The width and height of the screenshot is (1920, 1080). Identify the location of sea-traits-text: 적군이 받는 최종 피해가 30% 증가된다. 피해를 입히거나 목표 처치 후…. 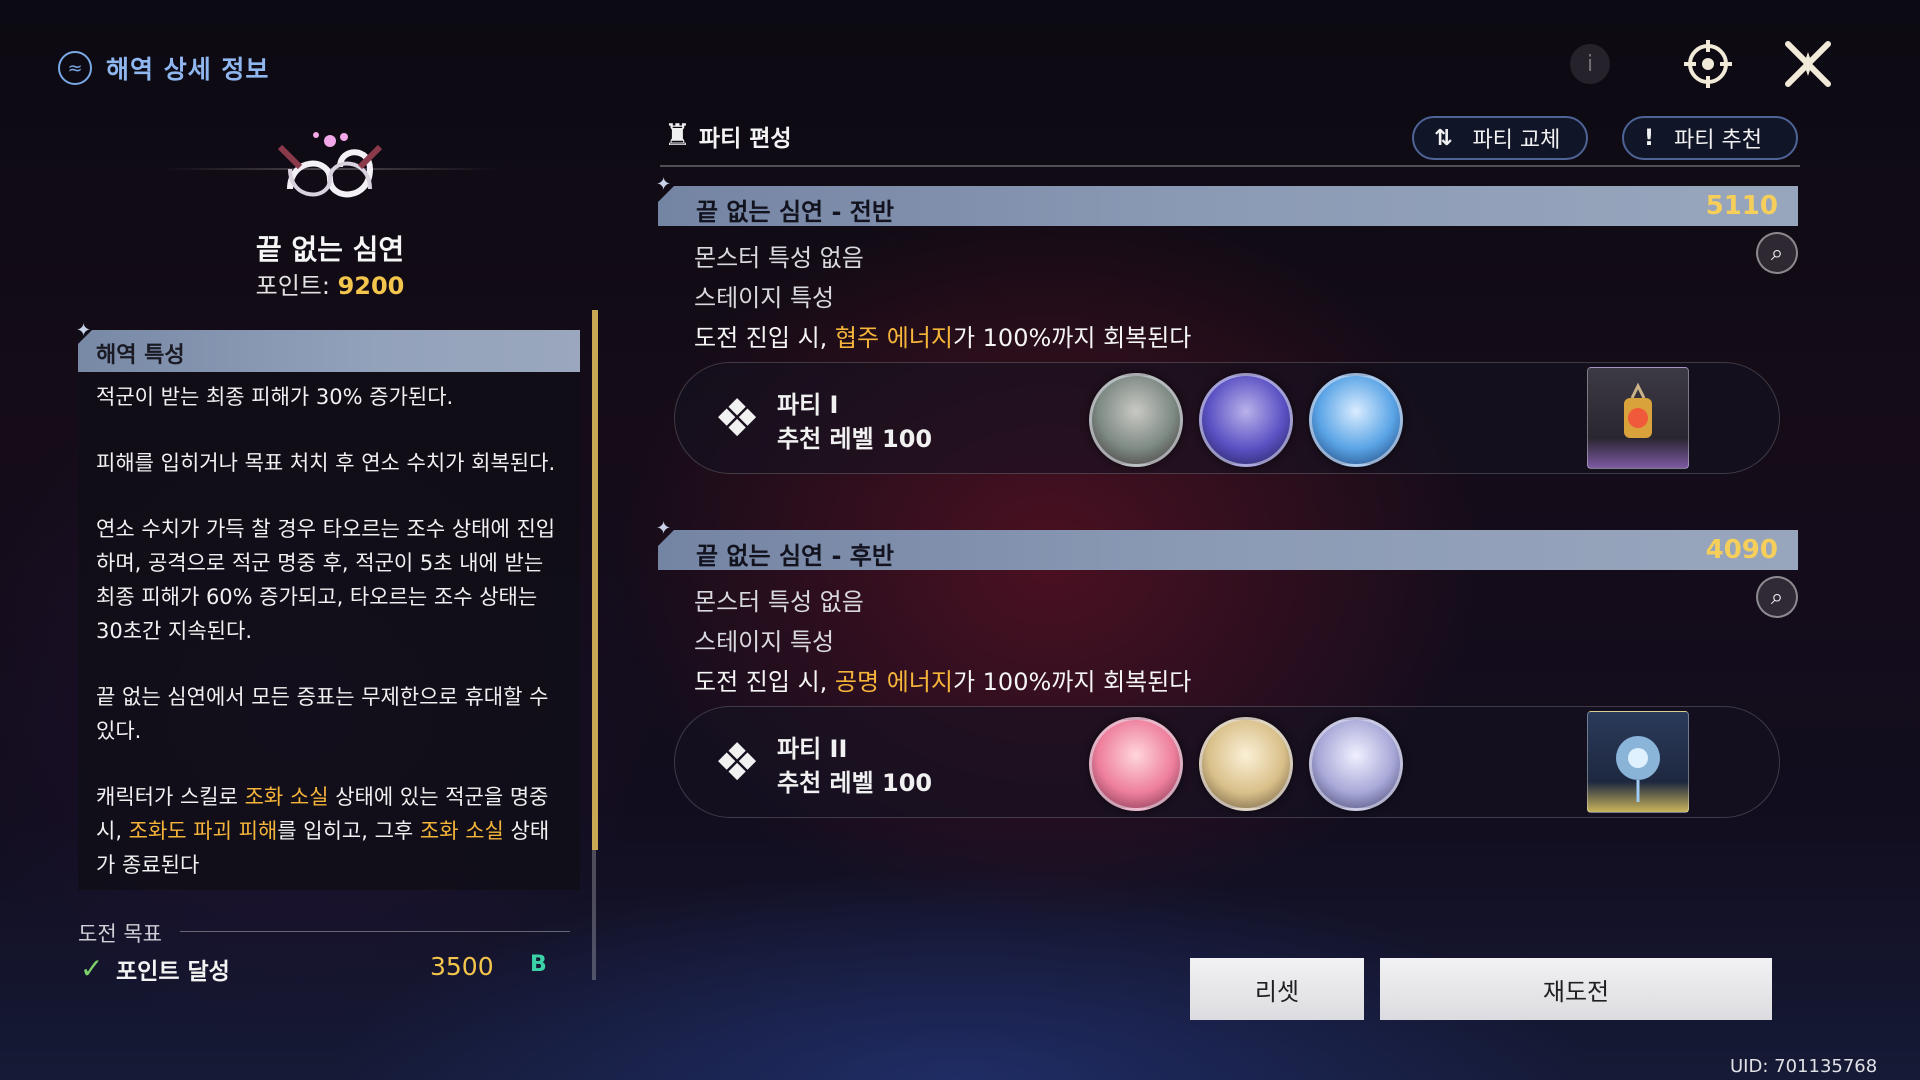
(331, 647).